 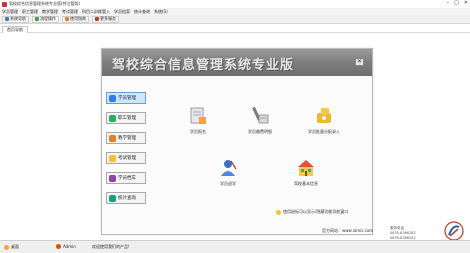 I want to click on process-button-label: 流程操作, so click(x=48, y=18).